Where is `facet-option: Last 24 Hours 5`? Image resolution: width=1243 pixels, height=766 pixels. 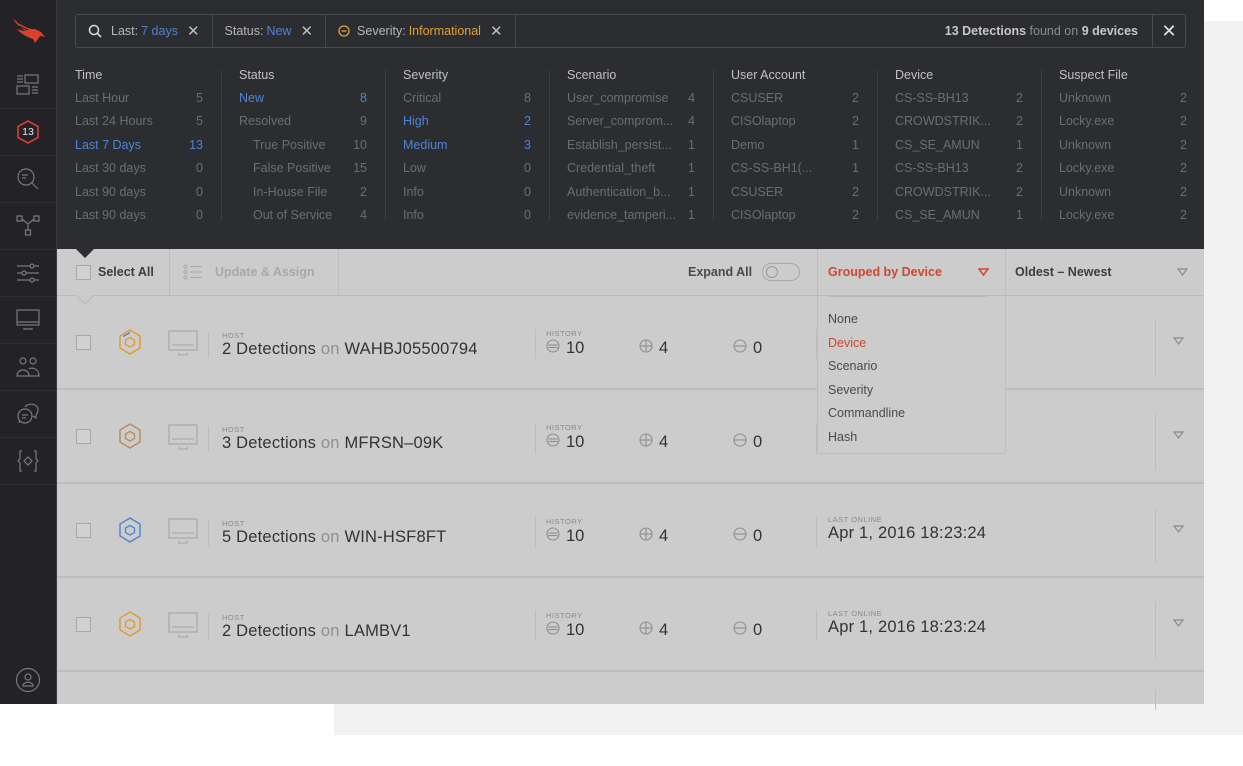 facet-option: Last 24 Hours 5 is located at coordinates (139, 125).